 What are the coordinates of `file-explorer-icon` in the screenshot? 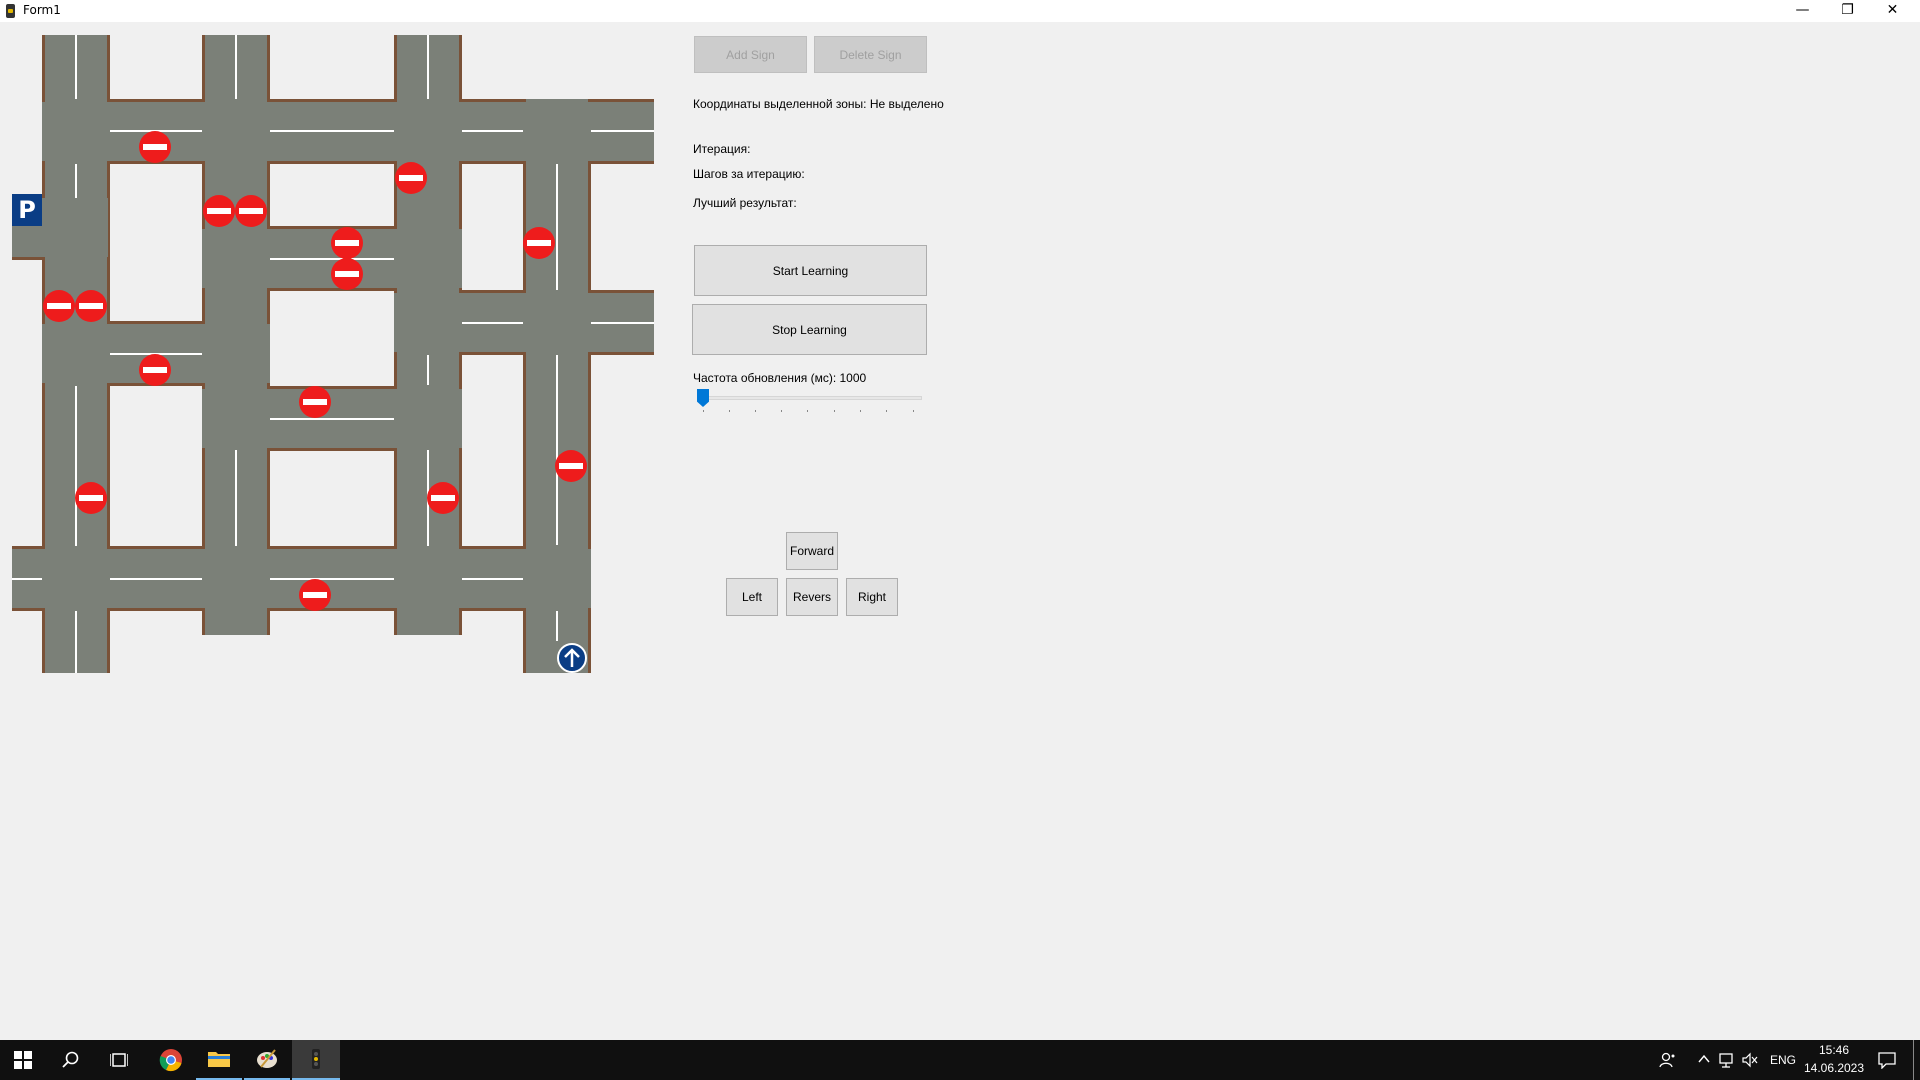 It's located at (219, 1060).